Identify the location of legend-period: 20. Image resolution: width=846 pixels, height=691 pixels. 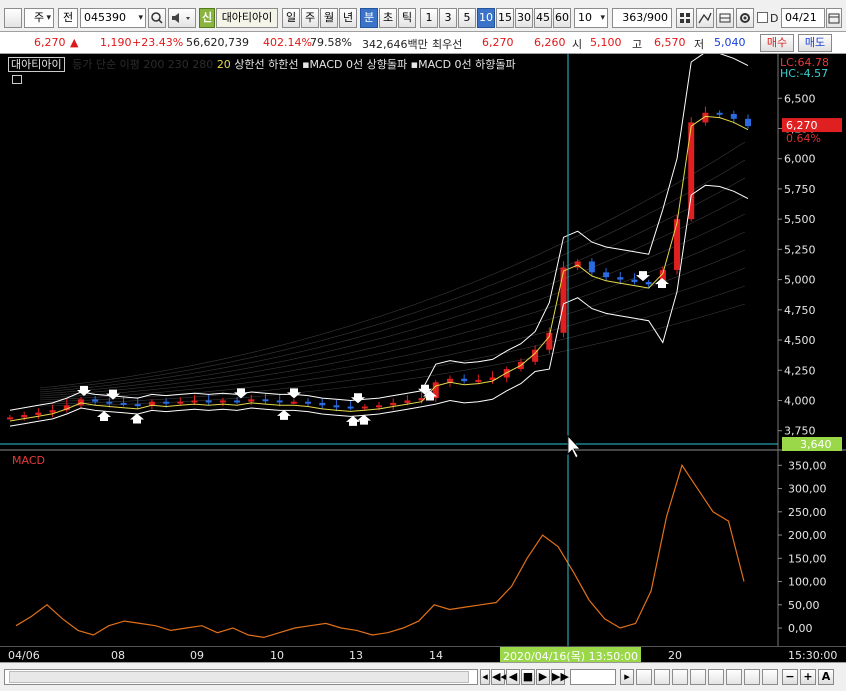
(223, 64).